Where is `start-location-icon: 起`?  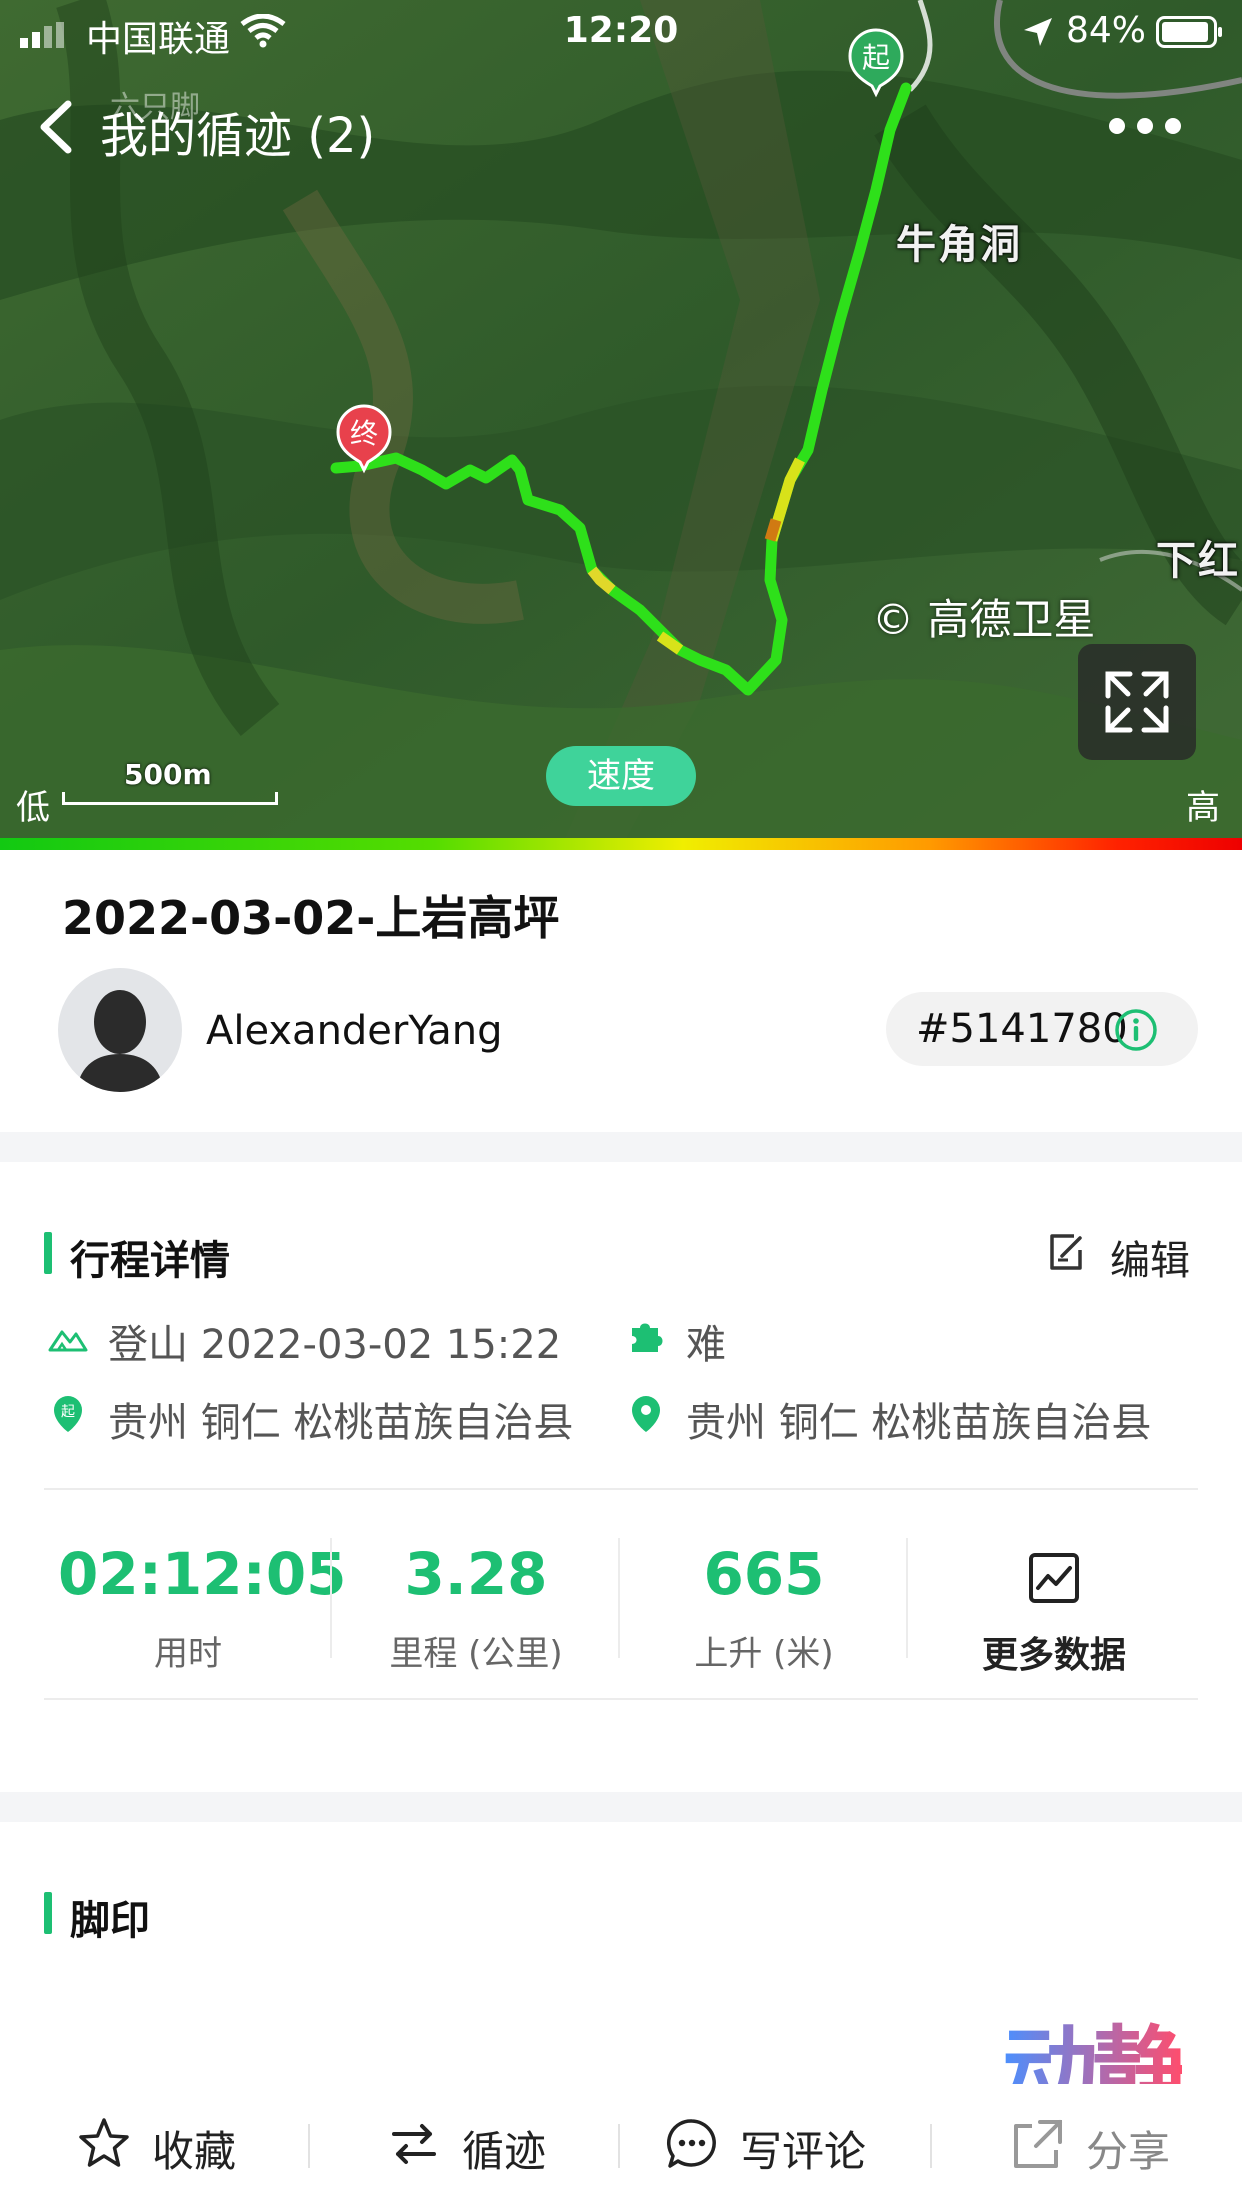 start-location-icon: 起 is located at coordinates (68, 1414).